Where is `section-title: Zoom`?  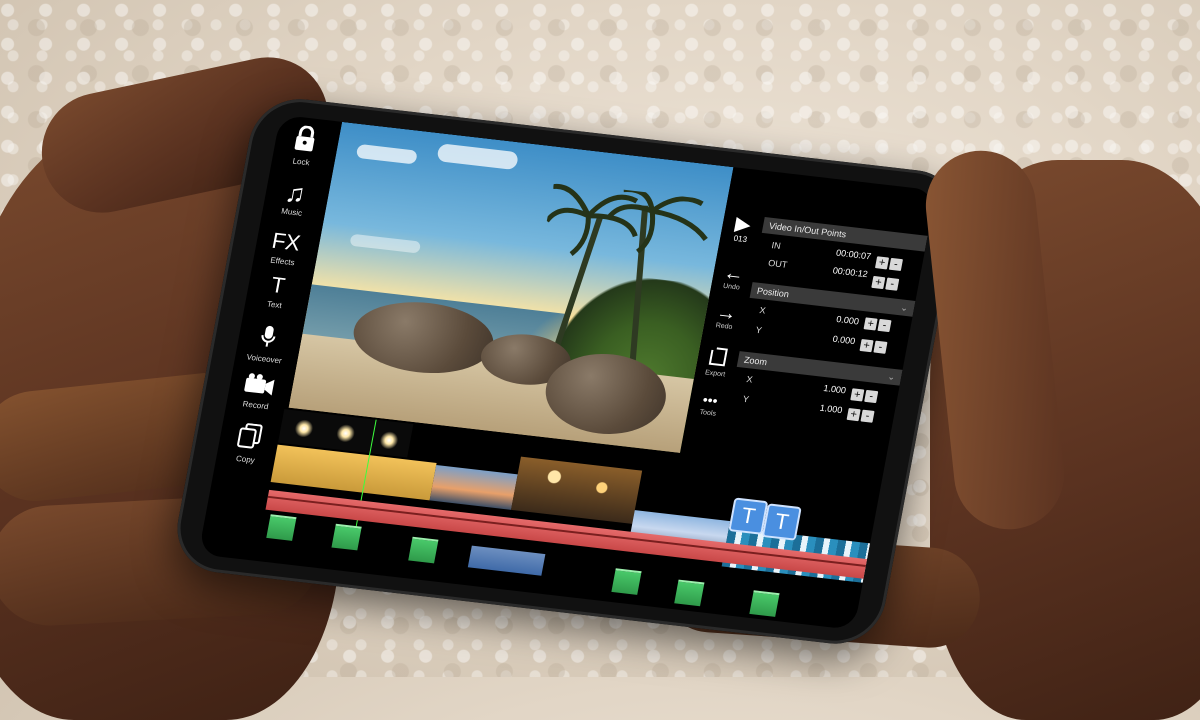
section-title: Zoom is located at coordinates (755, 361).